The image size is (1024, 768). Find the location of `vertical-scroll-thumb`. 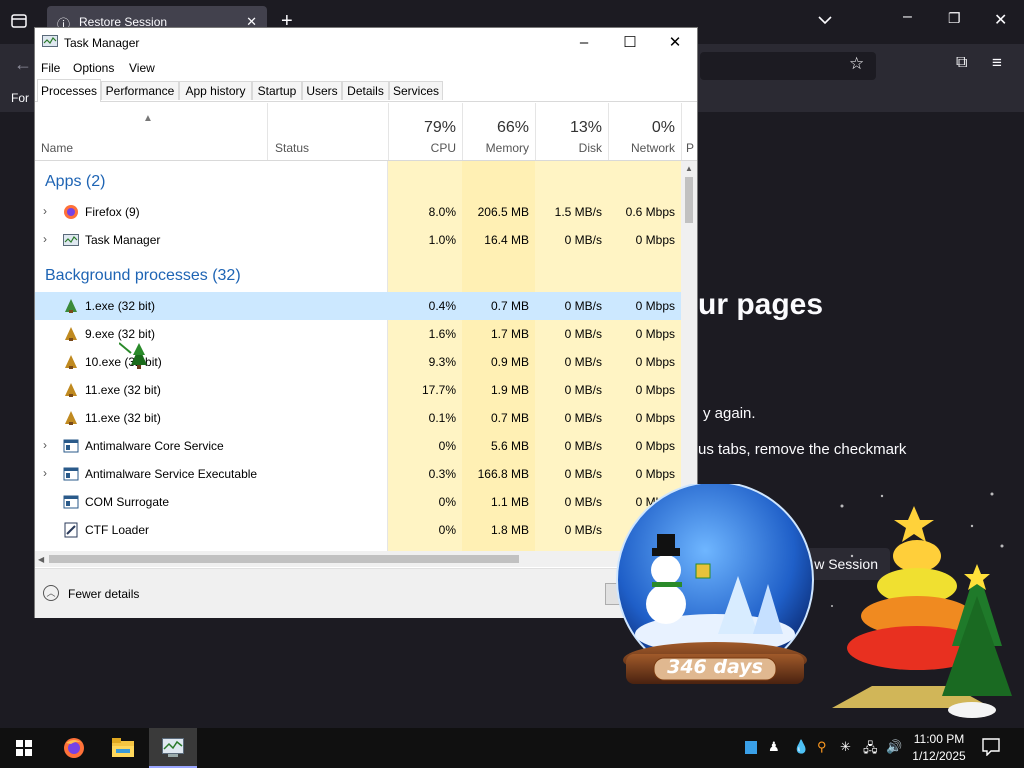

vertical-scroll-thumb is located at coordinates (689, 200).